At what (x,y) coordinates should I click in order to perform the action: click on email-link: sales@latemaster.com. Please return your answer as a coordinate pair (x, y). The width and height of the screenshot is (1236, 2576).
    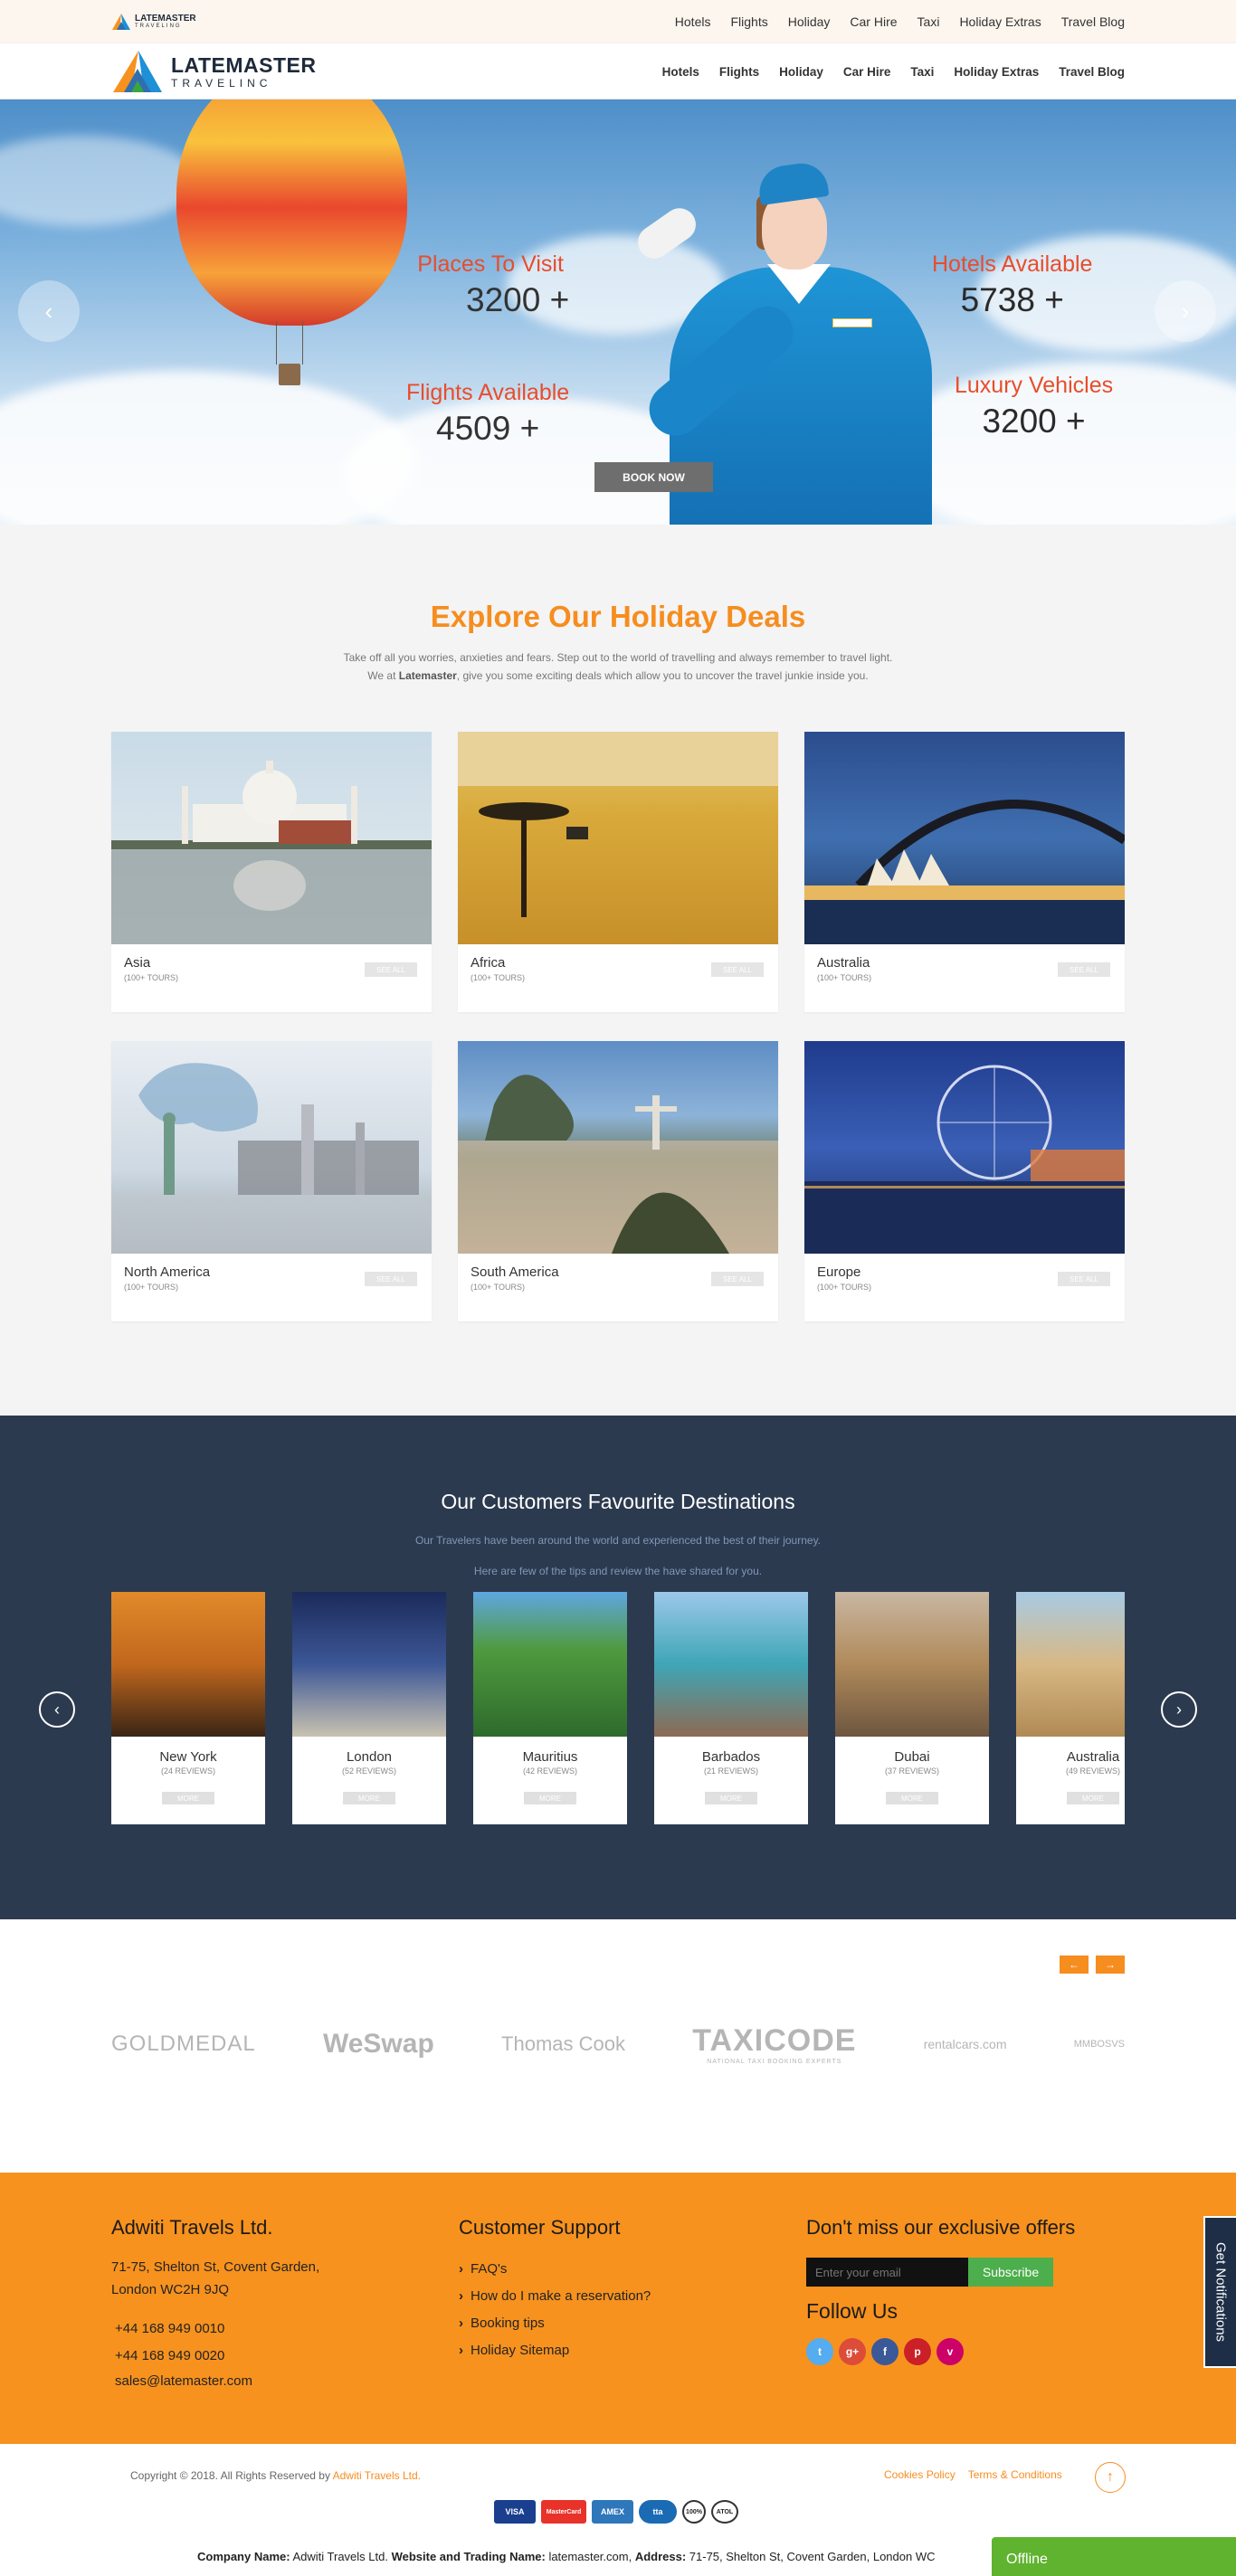
    Looking at the image, I should click on (287, 2381).